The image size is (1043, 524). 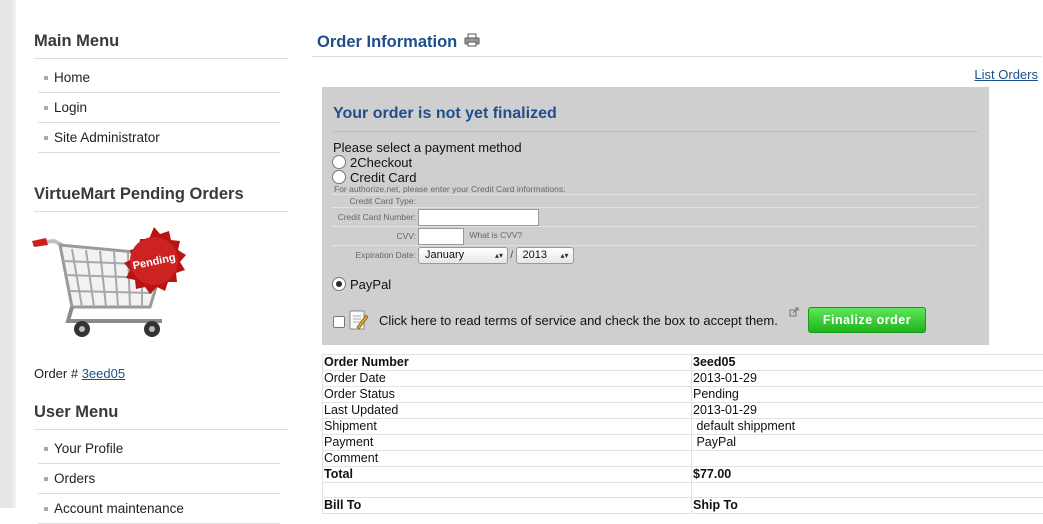 I want to click on order-field-label: Order Number, so click(x=507, y=363).